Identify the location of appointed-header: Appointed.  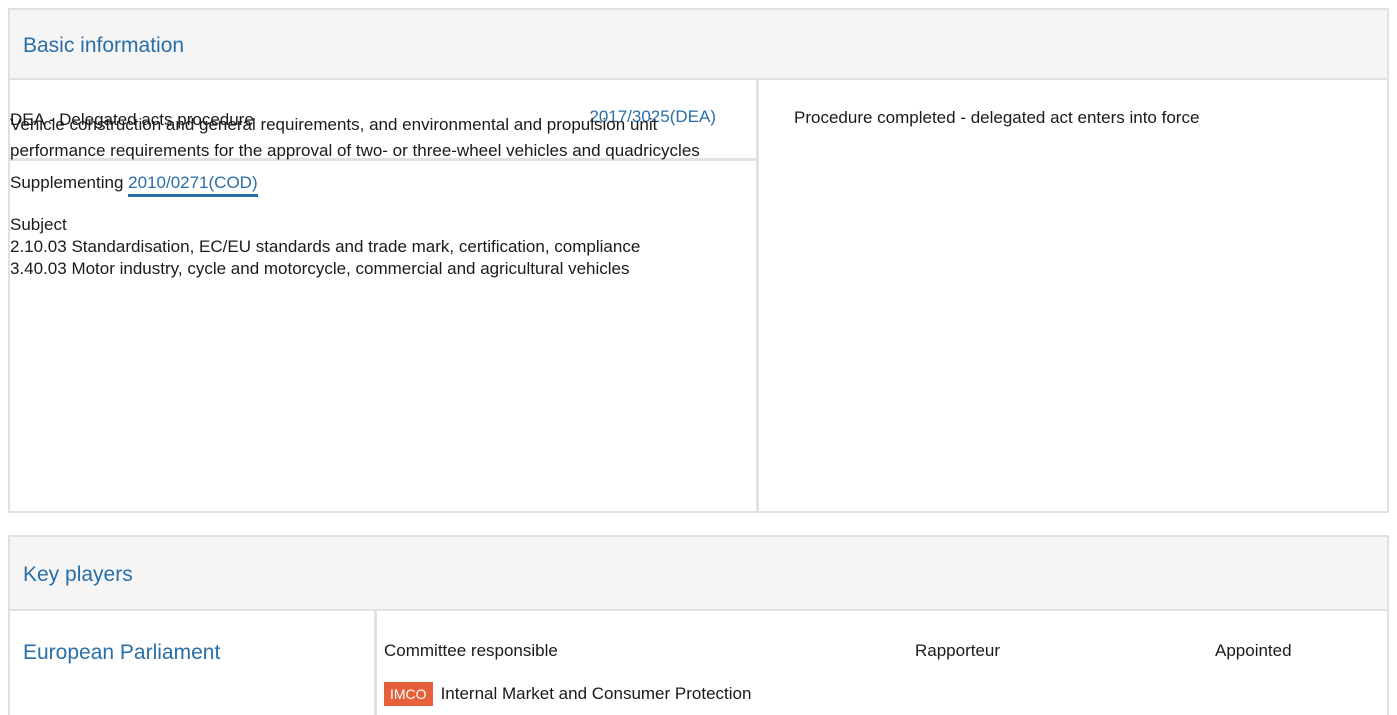
(1253, 650).